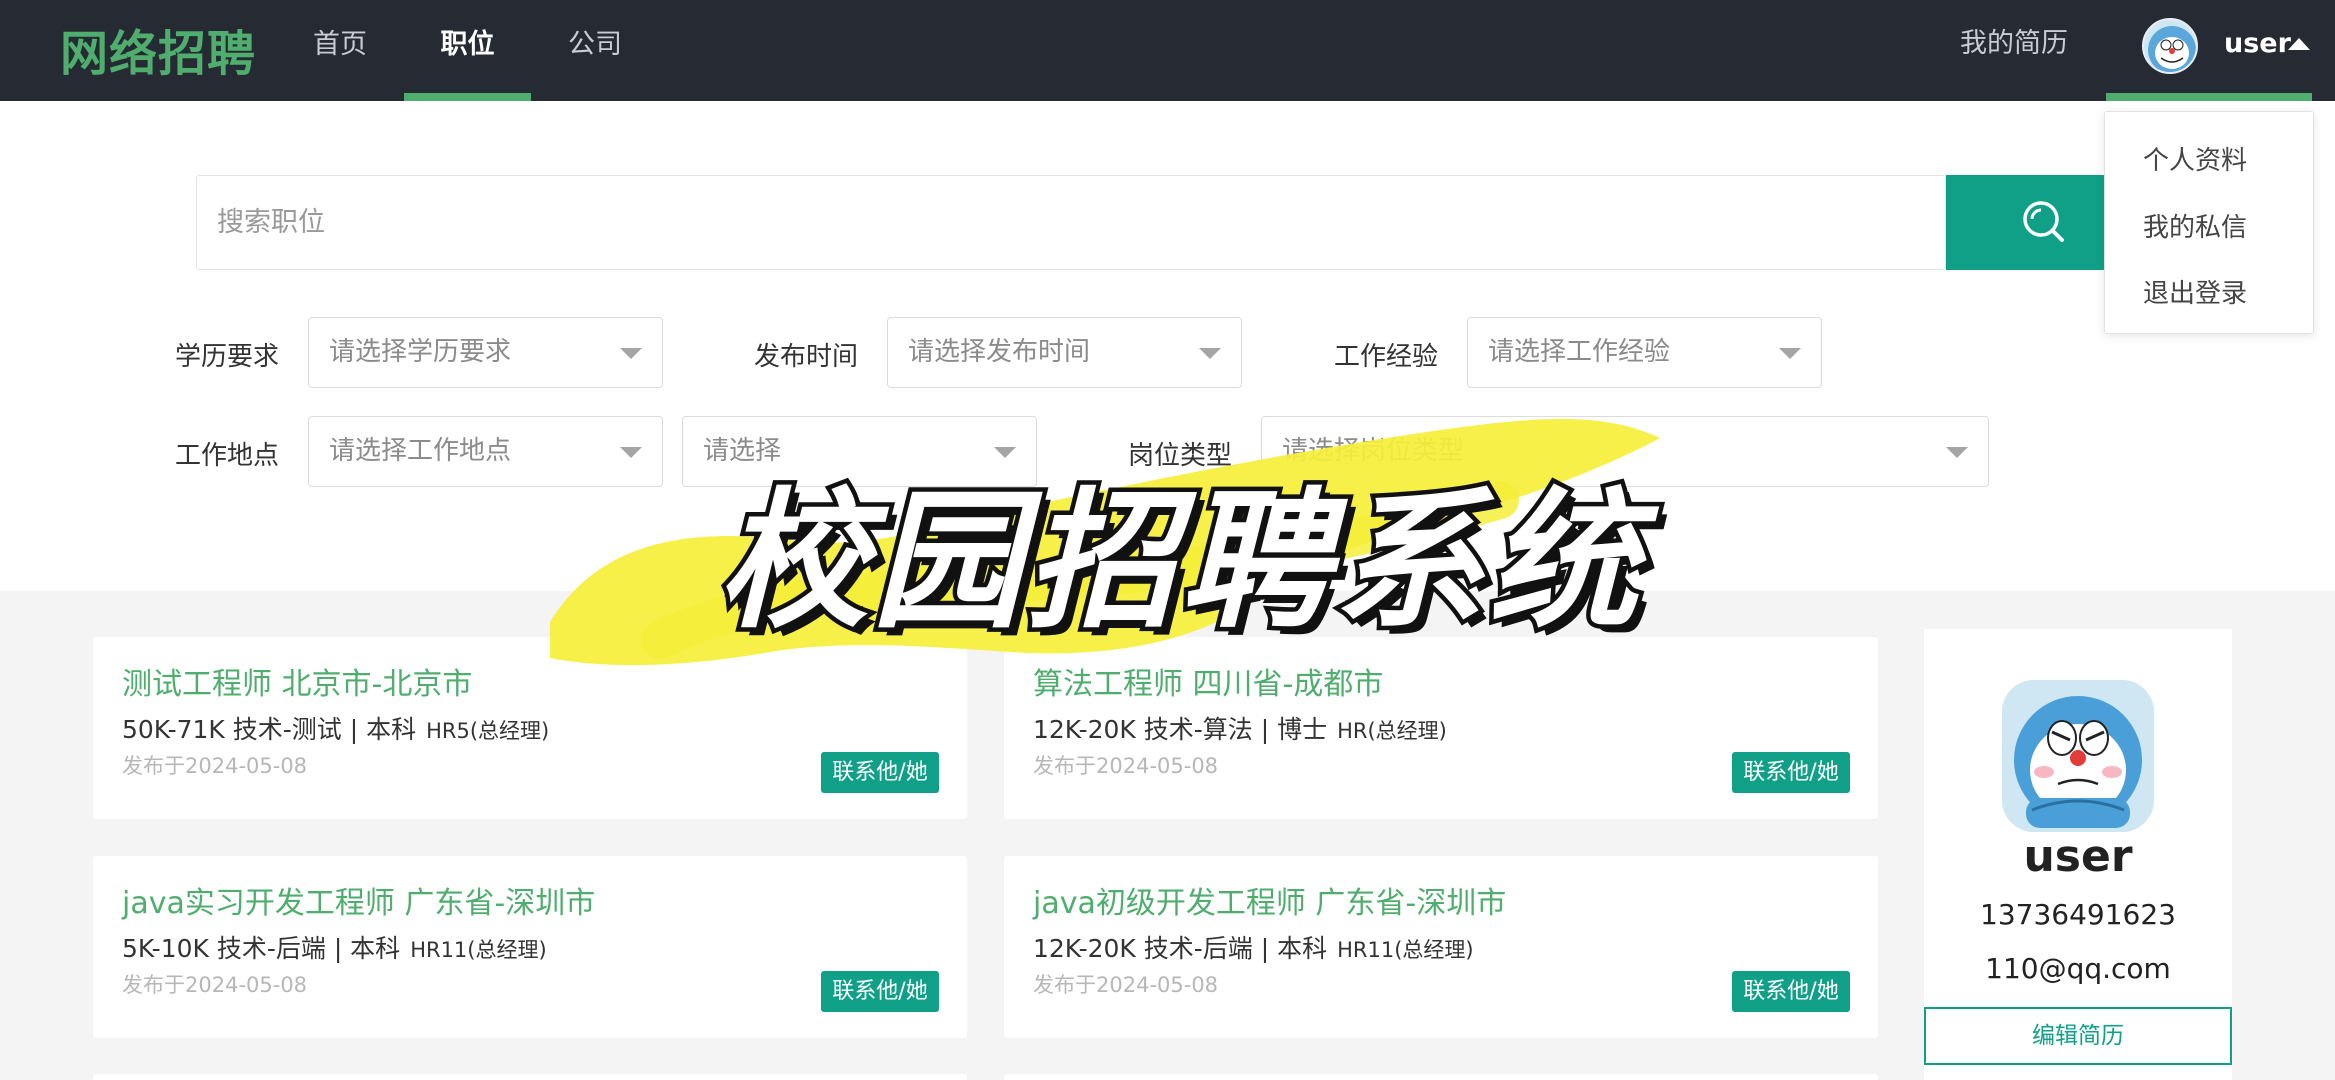  I want to click on experience-select: 请选择工作经验, so click(1644, 352).